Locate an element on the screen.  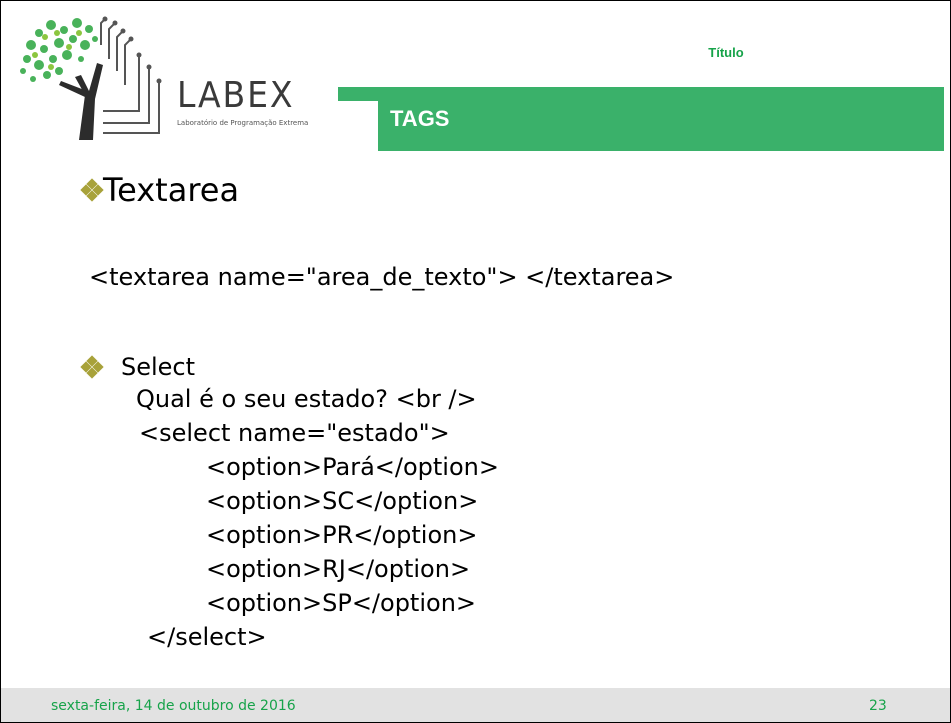
slide-title: Título is located at coordinates (726, 52).